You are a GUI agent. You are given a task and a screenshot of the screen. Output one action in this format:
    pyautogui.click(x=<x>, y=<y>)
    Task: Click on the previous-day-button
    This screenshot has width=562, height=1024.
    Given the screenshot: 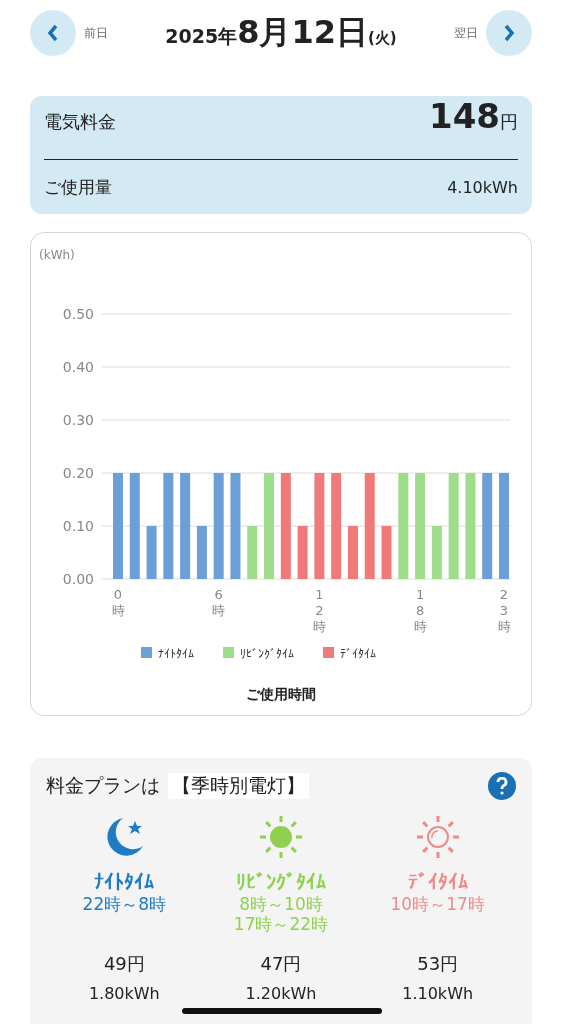 What is the action you would take?
    pyautogui.click(x=53, y=33)
    